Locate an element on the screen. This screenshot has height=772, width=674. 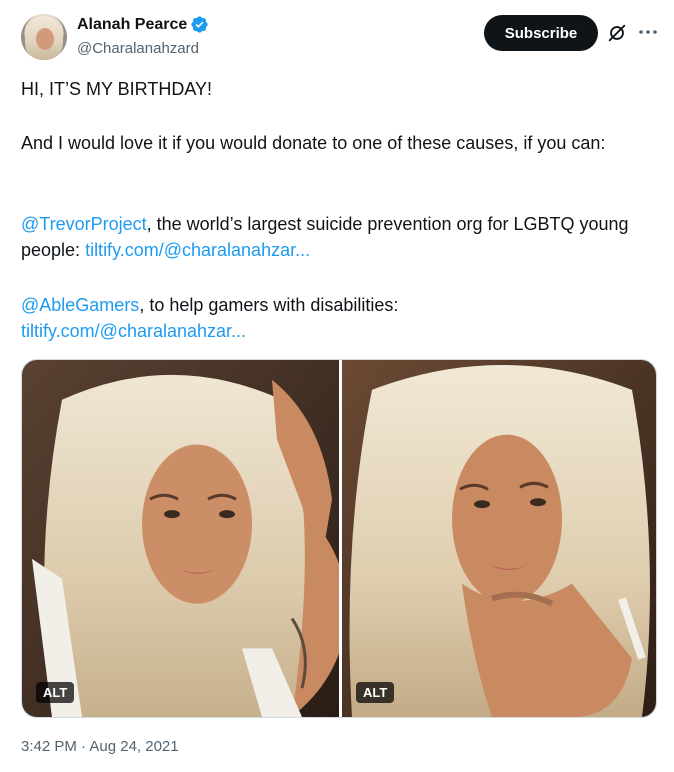
verified-badge-icon is located at coordinates (199, 24).